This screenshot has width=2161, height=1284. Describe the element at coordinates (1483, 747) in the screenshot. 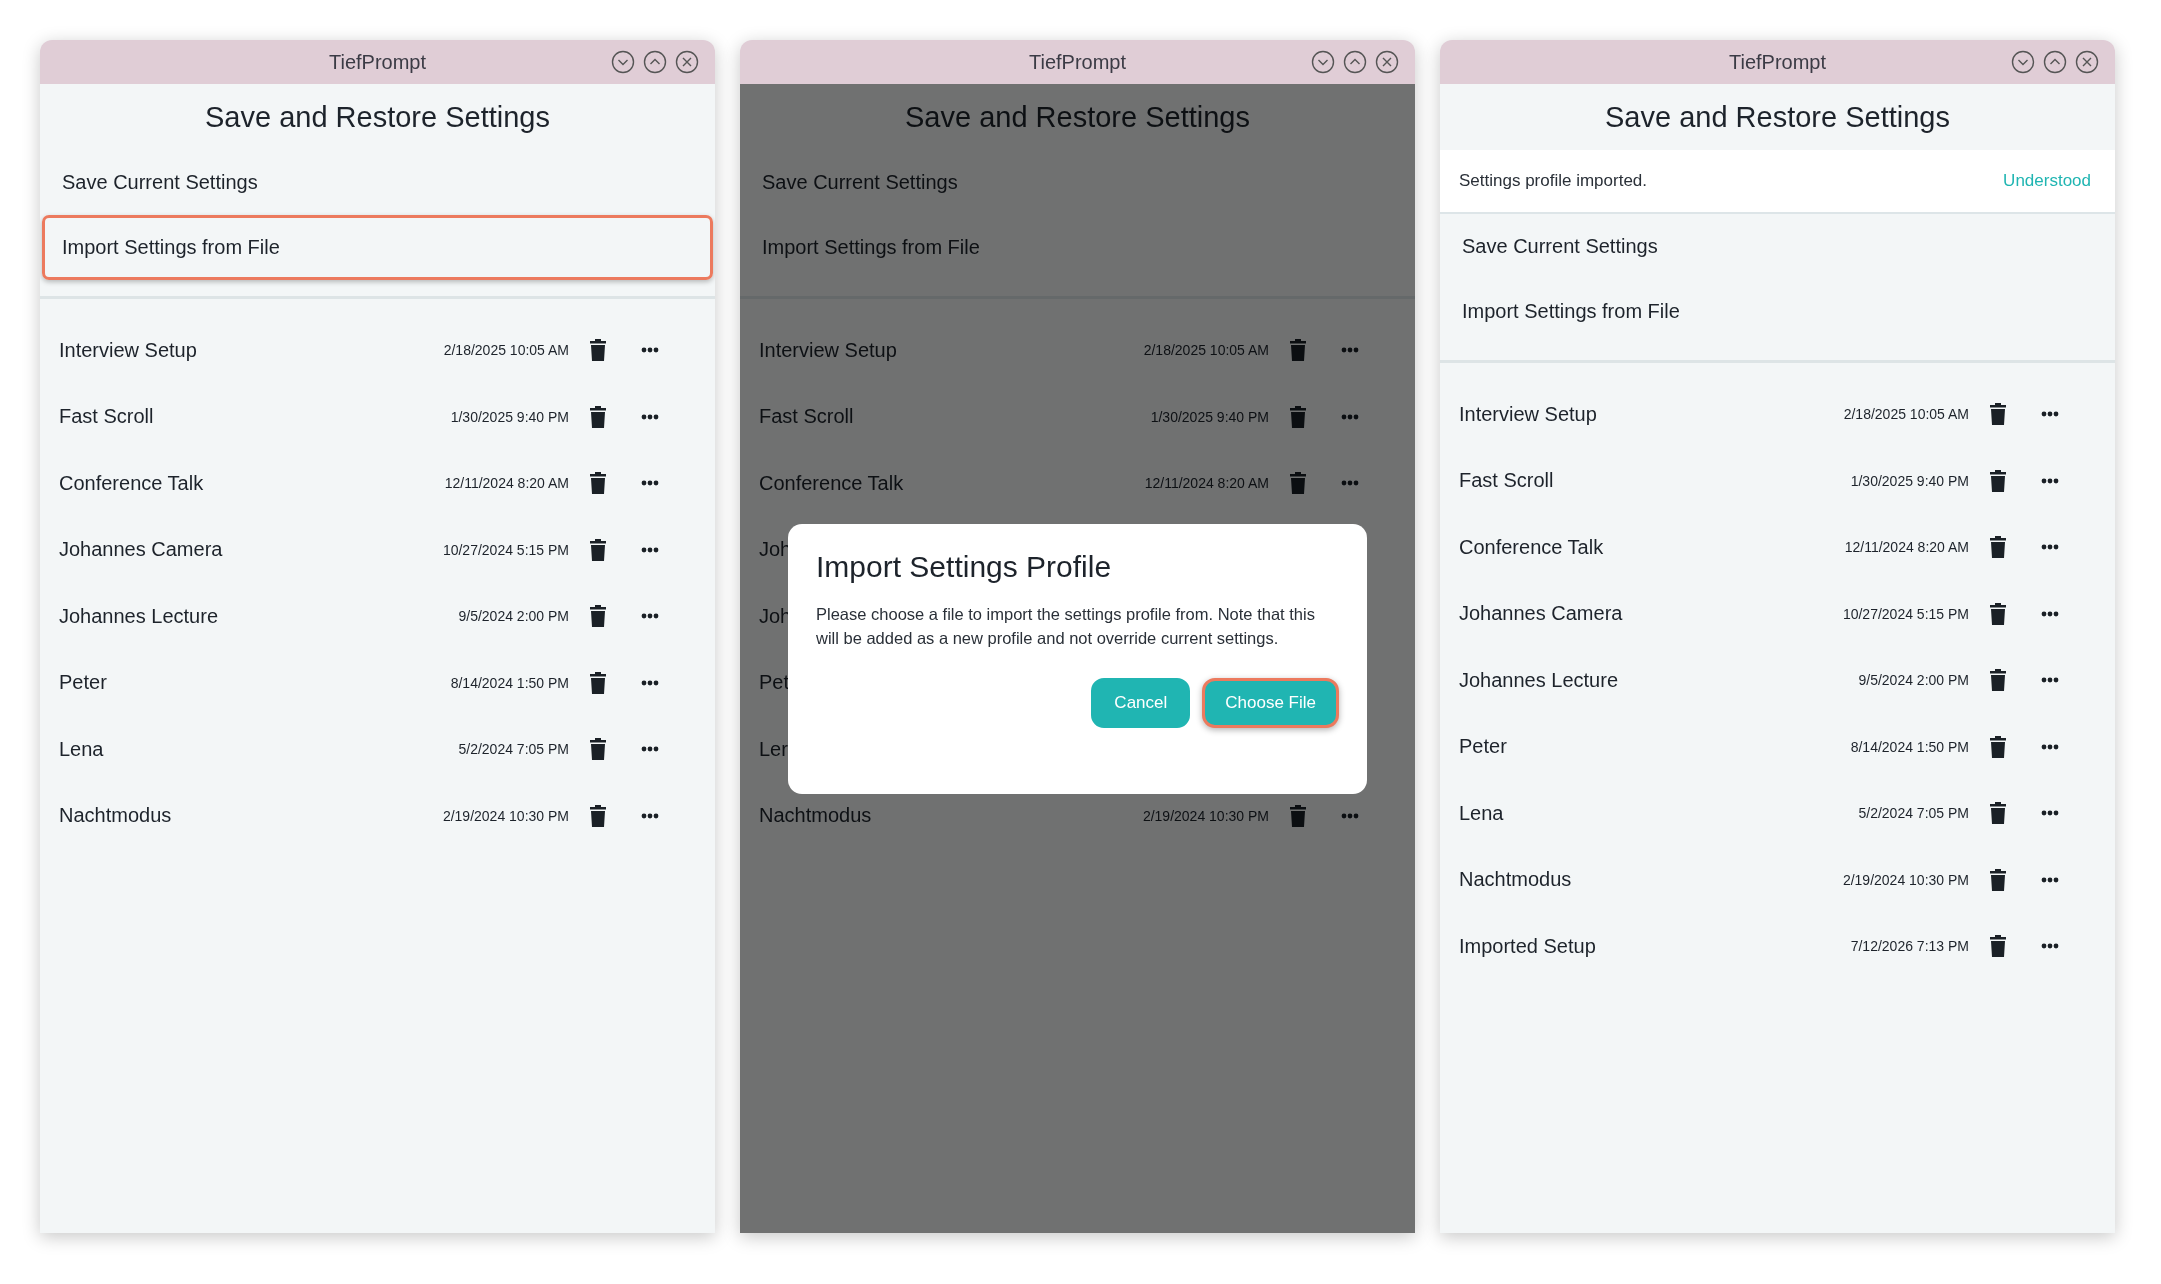

I see `profile-name: Peter` at that location.